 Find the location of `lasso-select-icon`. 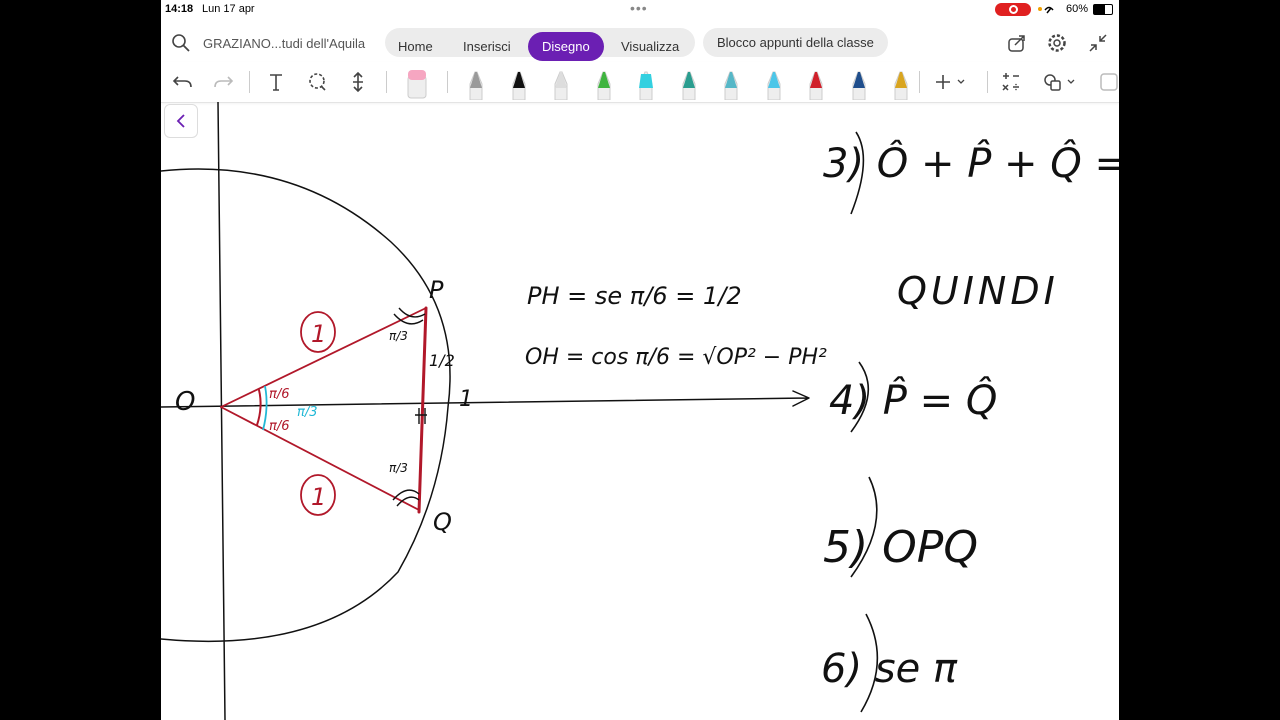

lasso-select-icon is located at coordinates (317, 82).